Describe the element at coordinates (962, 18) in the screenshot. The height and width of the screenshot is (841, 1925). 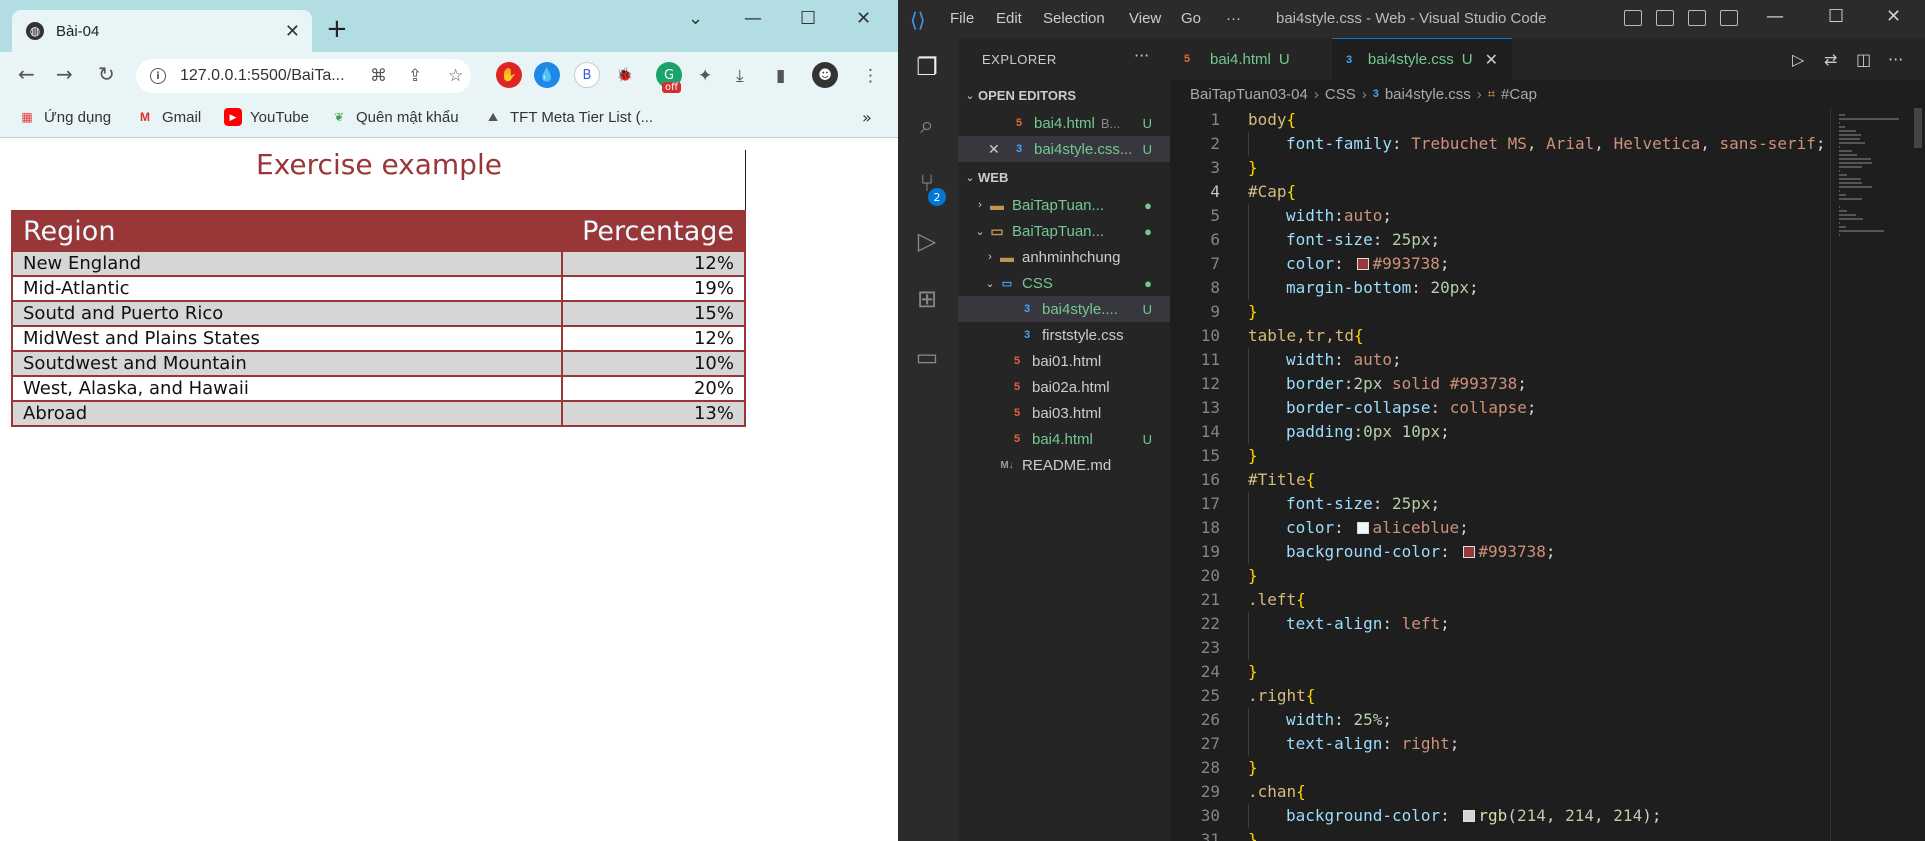
I see `menu-file: File` at that location.